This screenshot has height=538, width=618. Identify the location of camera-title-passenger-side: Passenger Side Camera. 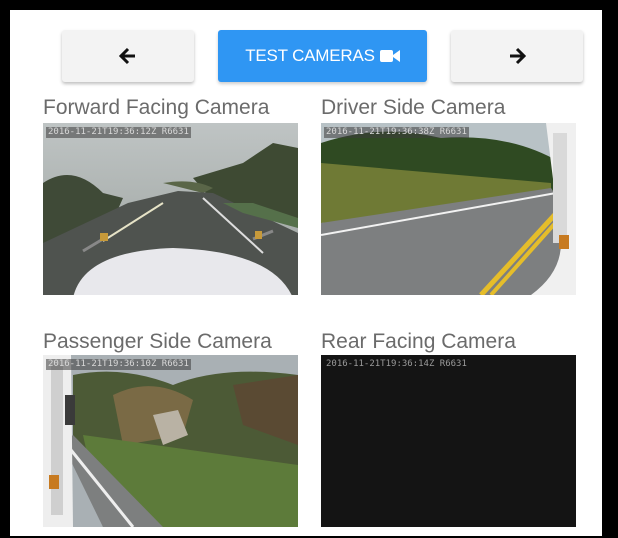
(157, 341).